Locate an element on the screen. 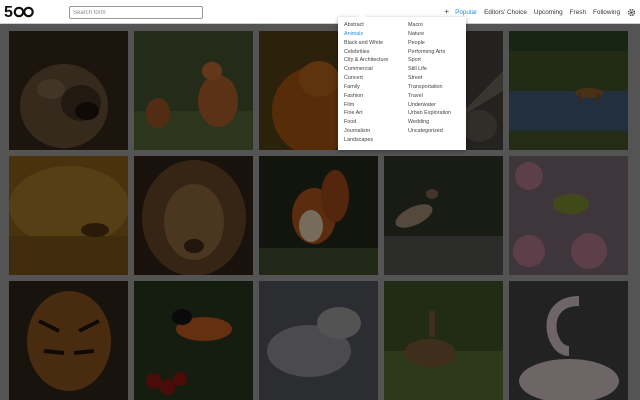  category-journalism: Journalism is located at coordinates (366, 131).